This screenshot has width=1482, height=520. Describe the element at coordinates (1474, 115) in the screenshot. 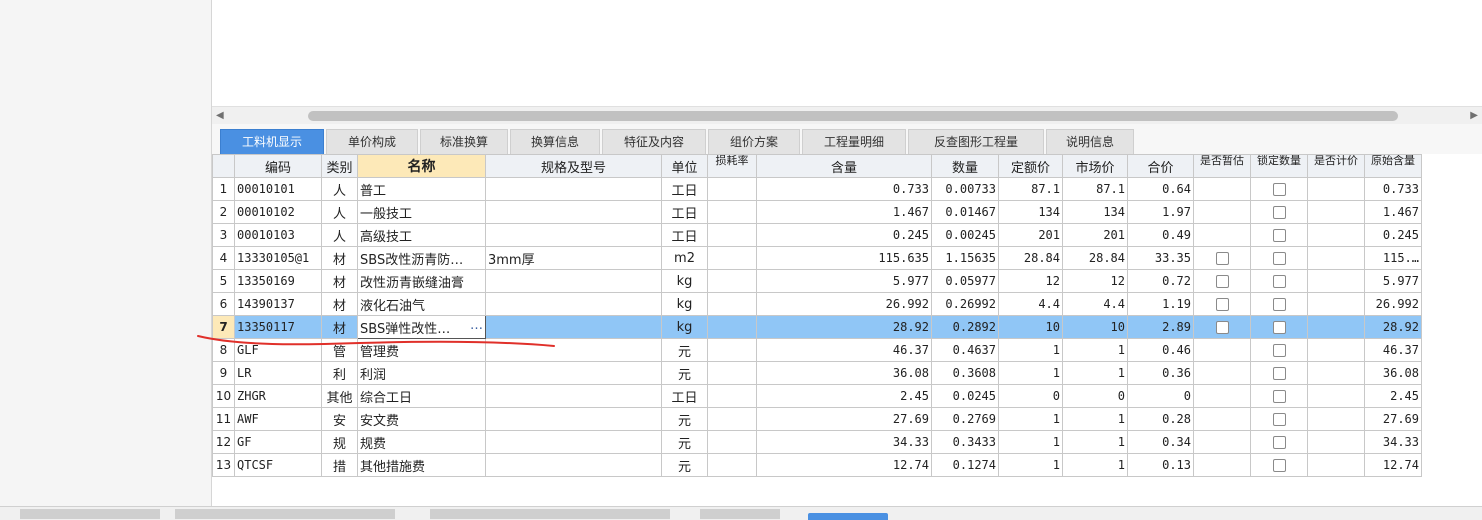

I see `scroll-right-icon: ▶` at that location.